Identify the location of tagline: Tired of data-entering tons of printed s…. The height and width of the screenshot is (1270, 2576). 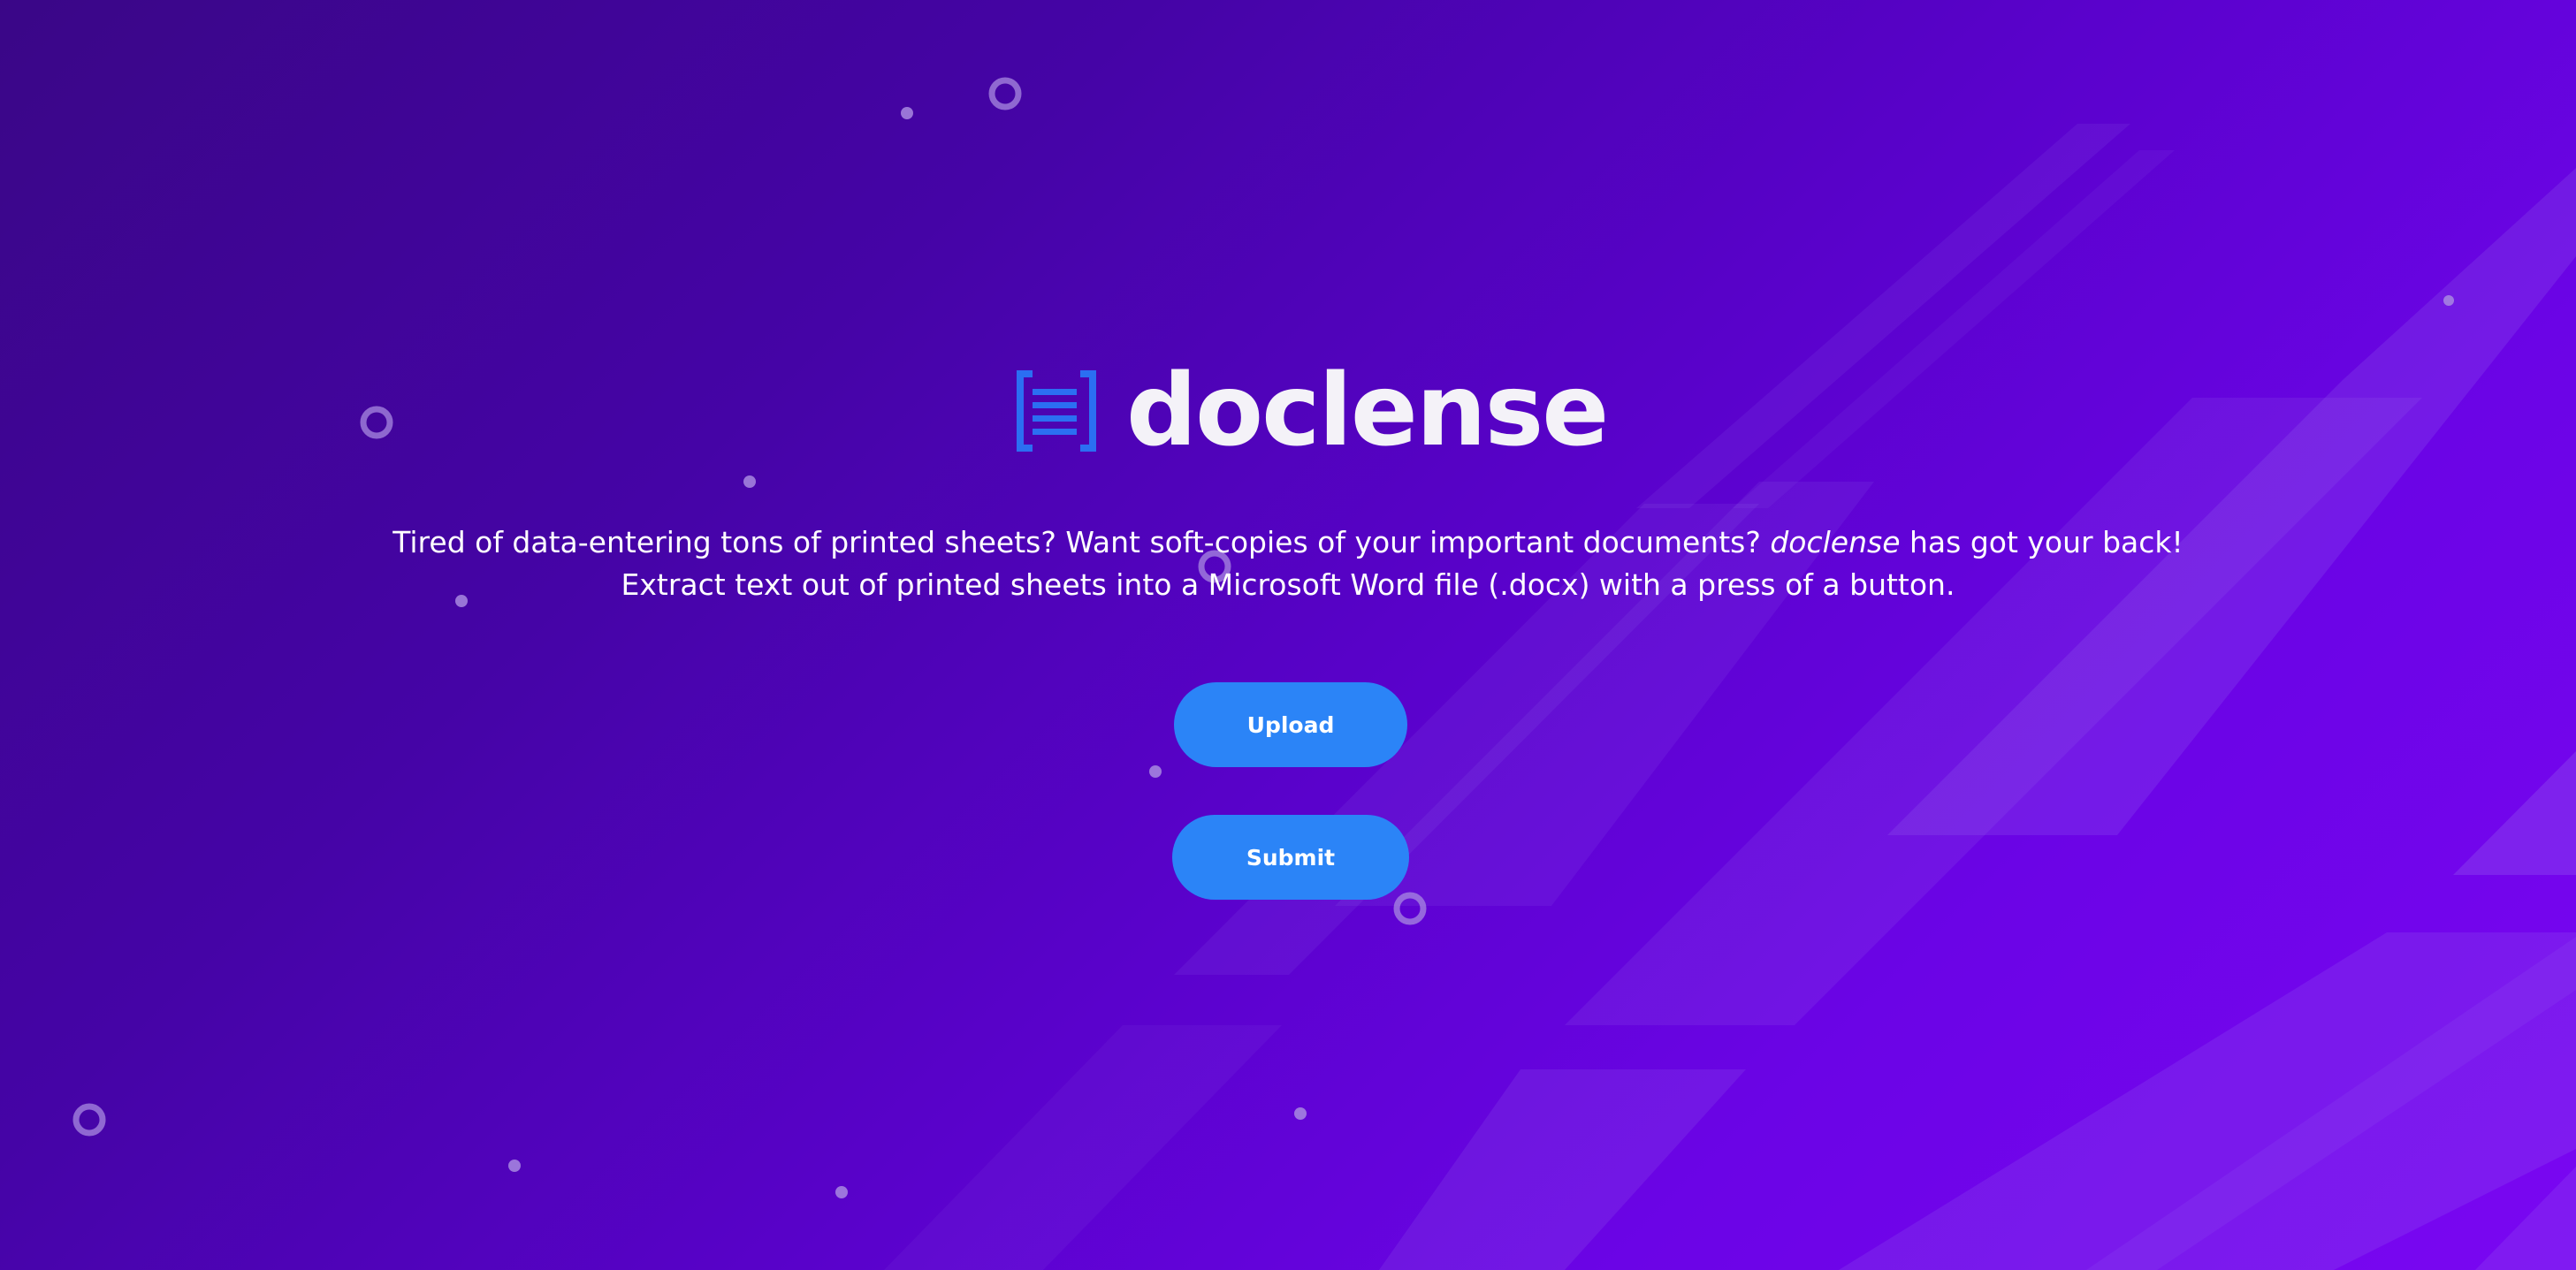
(1288, 563).